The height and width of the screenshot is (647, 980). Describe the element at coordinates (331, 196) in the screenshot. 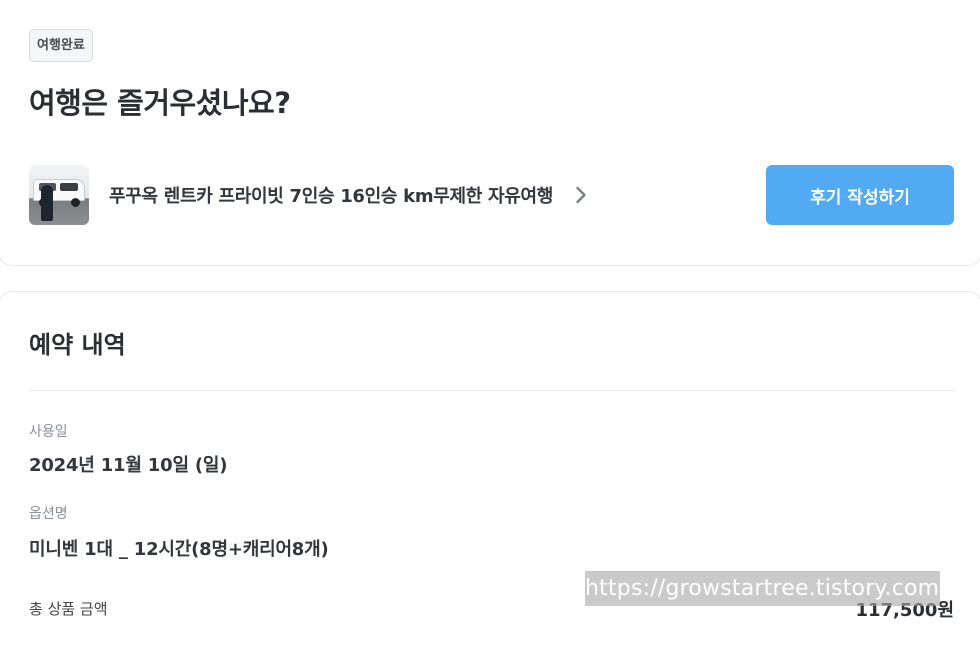

I see `product-name: 푸꾸옥 렌트카 프라이빗 7인승 16인승 km무제한 자유여행` at that location.